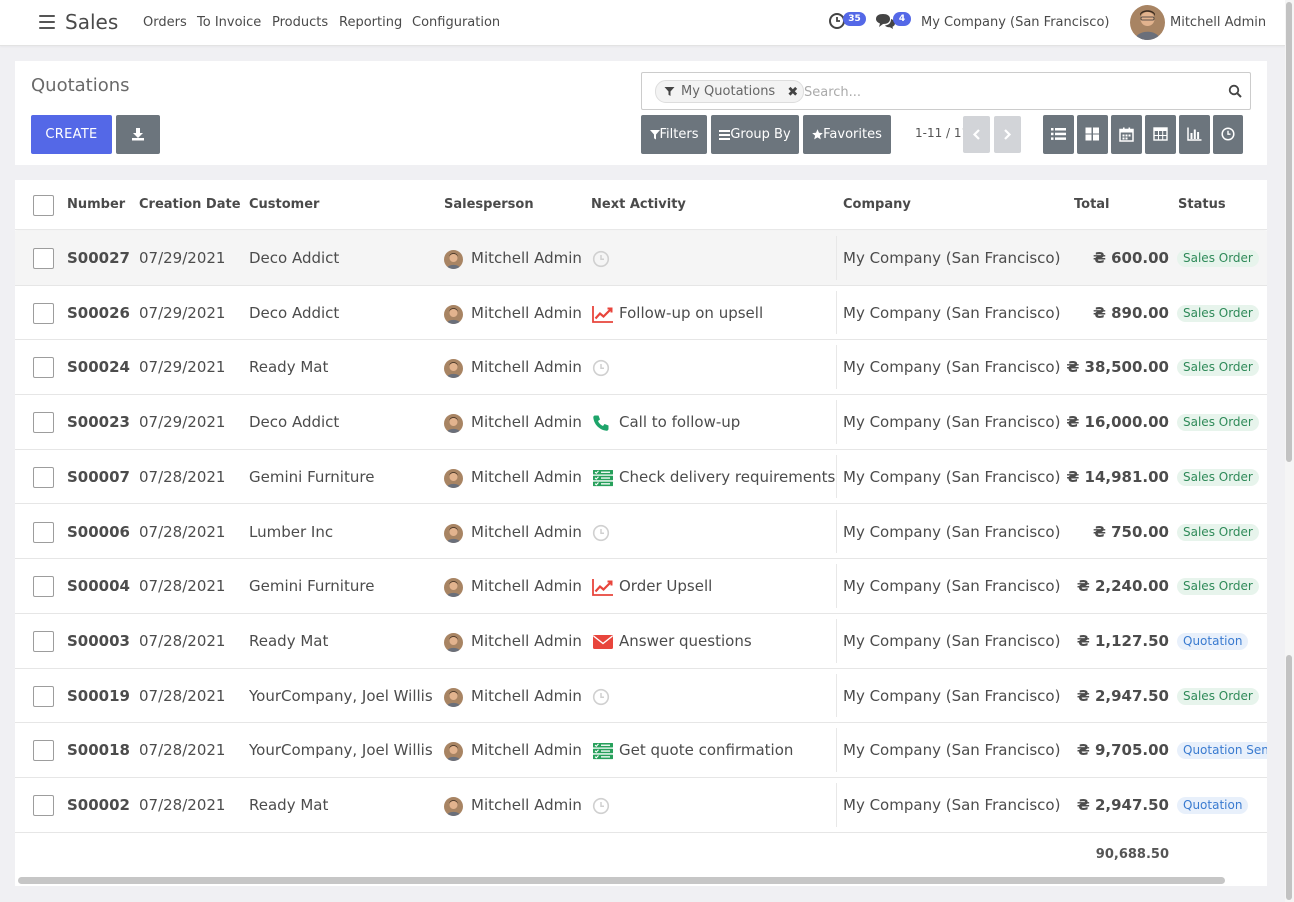  Describe the element at coordinates (71, 134) in the screenshot. I see `create-button: CREATE` at that location.